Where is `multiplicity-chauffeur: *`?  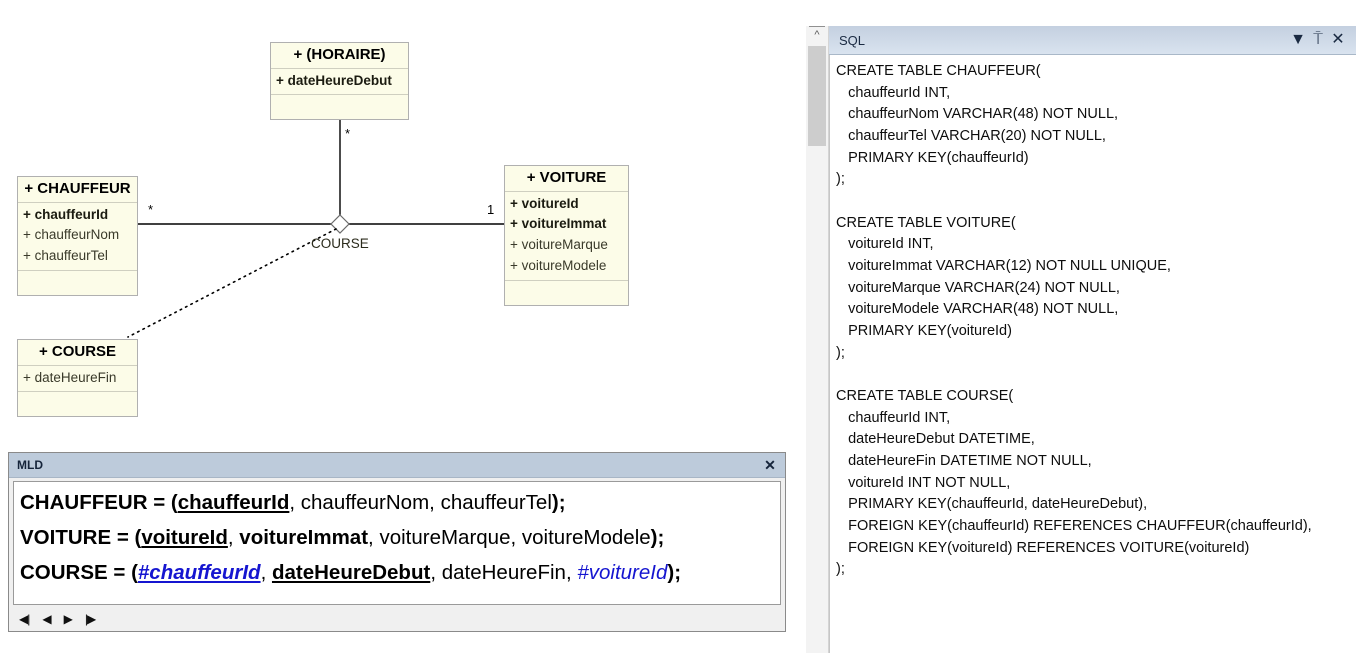 multiplicity-chauffeur: * is located at coordinates (151, 209).